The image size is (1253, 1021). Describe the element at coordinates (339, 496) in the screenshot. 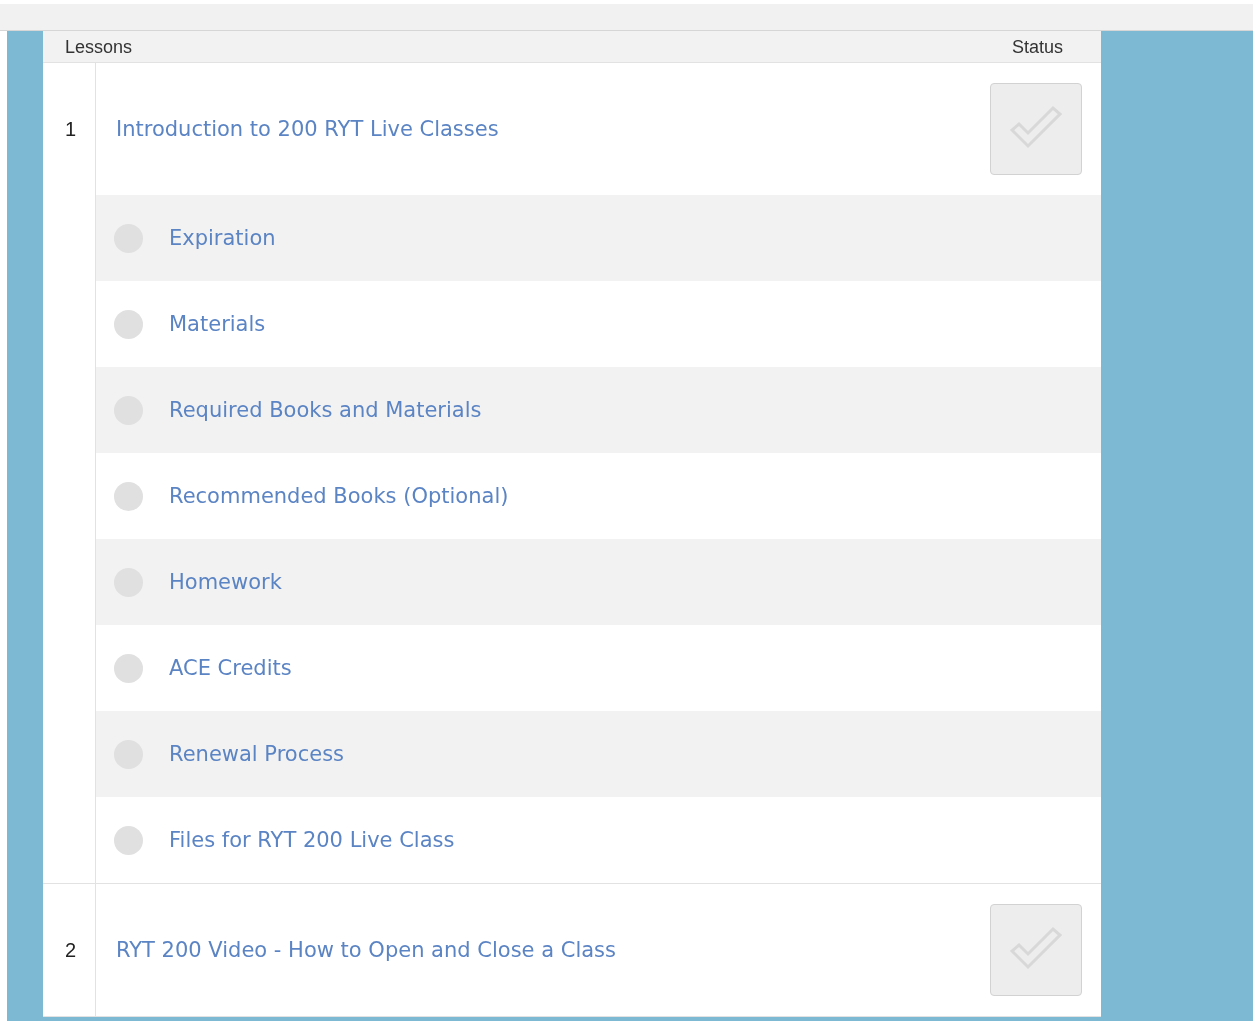

I see `topic-link: Recommended Books (Optional)` at that location.